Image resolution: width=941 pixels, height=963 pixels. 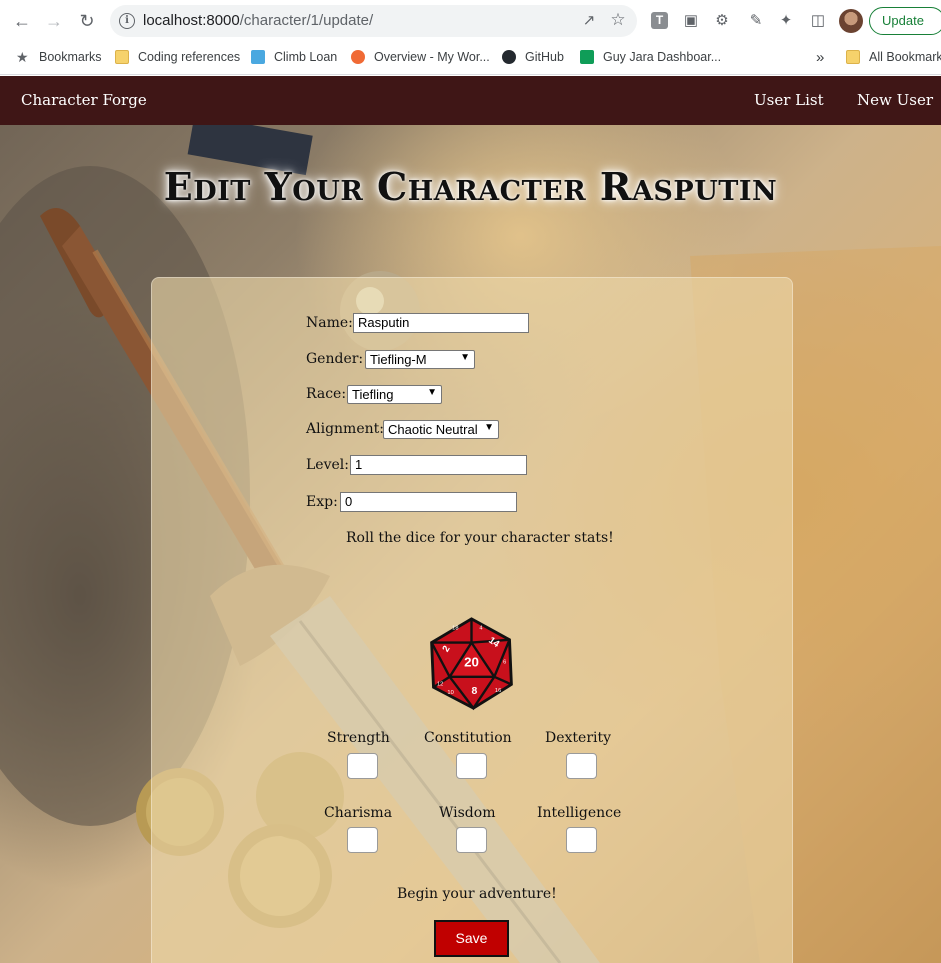 What do you see at coordinates (441, 323) in the screenshot?
I see `name-input: Rasputin` at bounding box center [441, 323].